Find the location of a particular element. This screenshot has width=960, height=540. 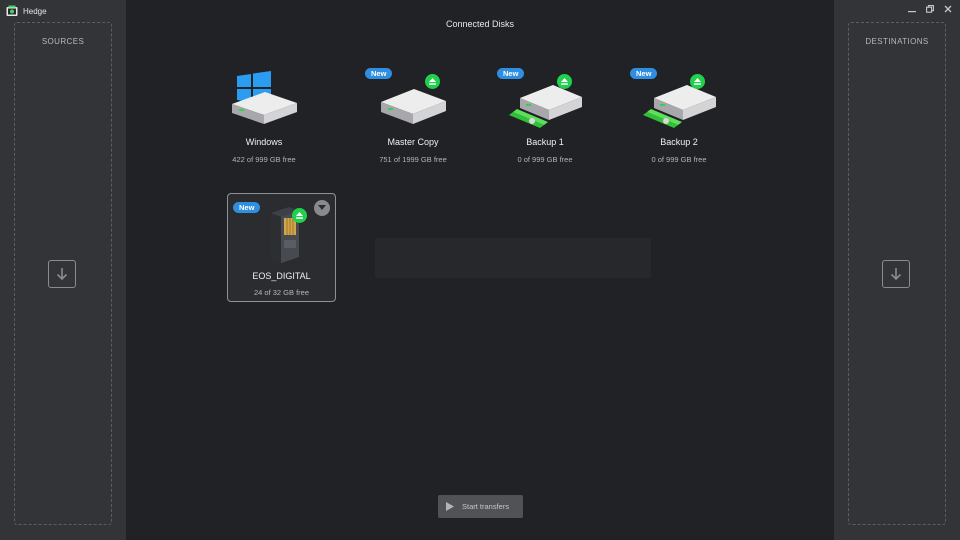

window-controls is located at coordinates (930, 9).